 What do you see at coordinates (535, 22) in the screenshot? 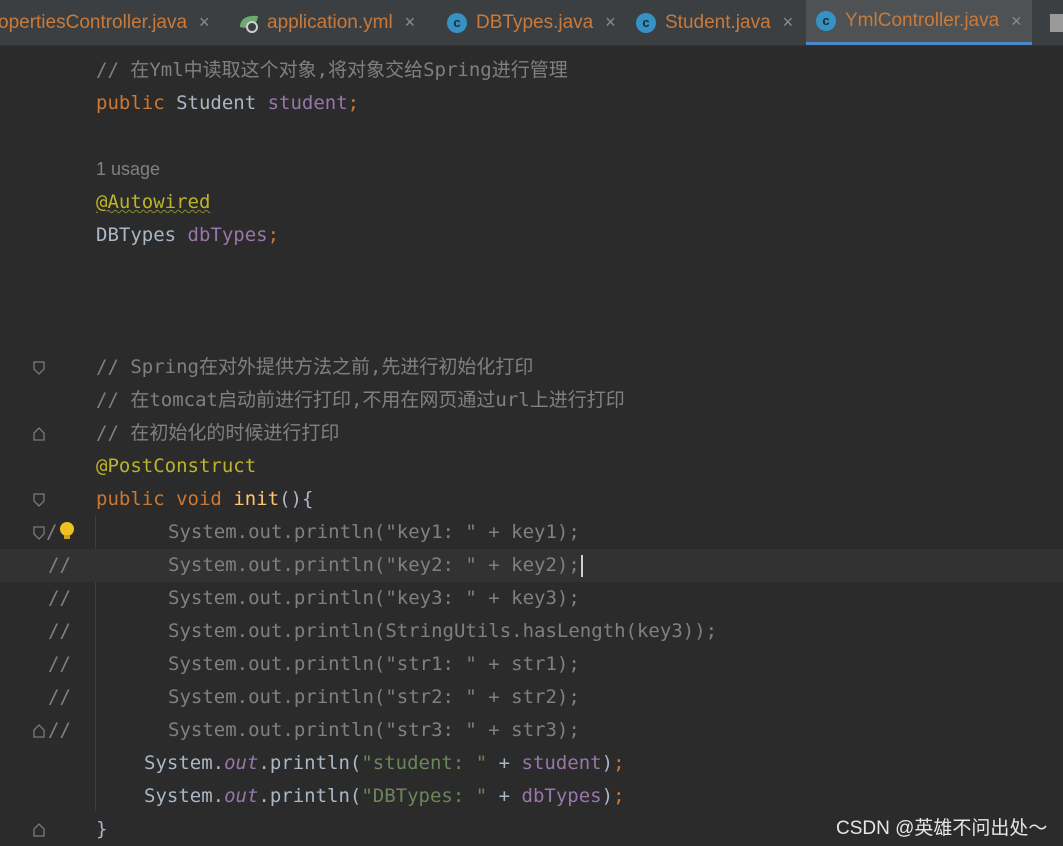
I see `tab-label: DBTypes.java` at bounding box center [535, 22].